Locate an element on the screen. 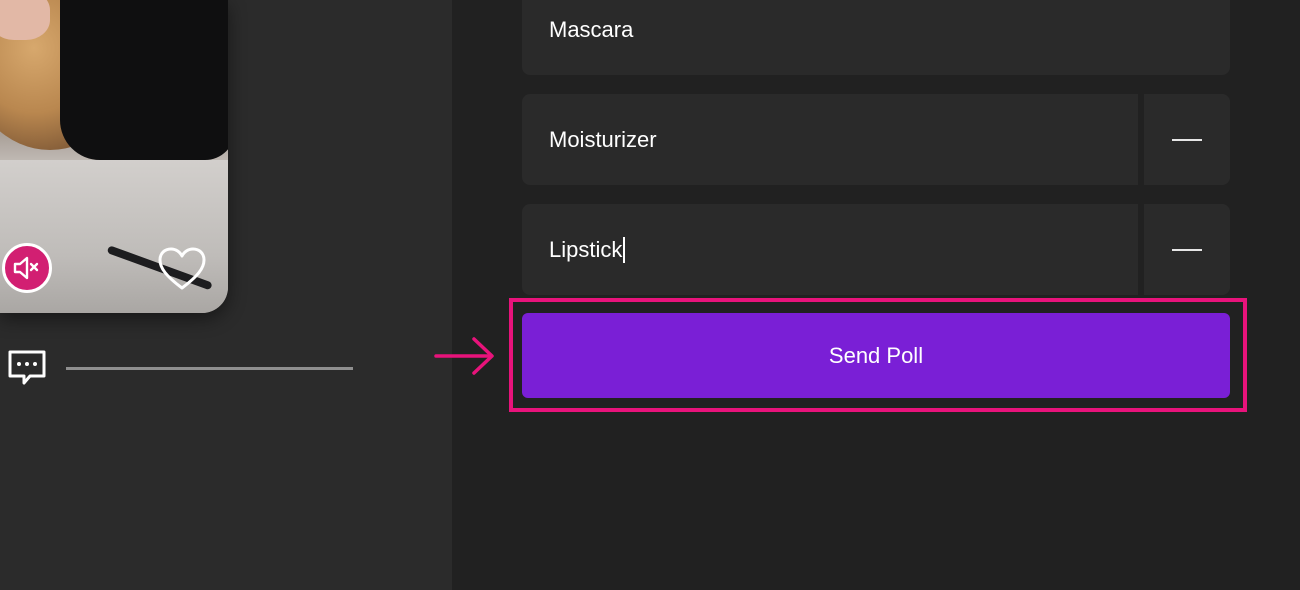 Image resolution: width=1300 pixels, height=590 pixels. progress-track is located at coordinates (209, 368).